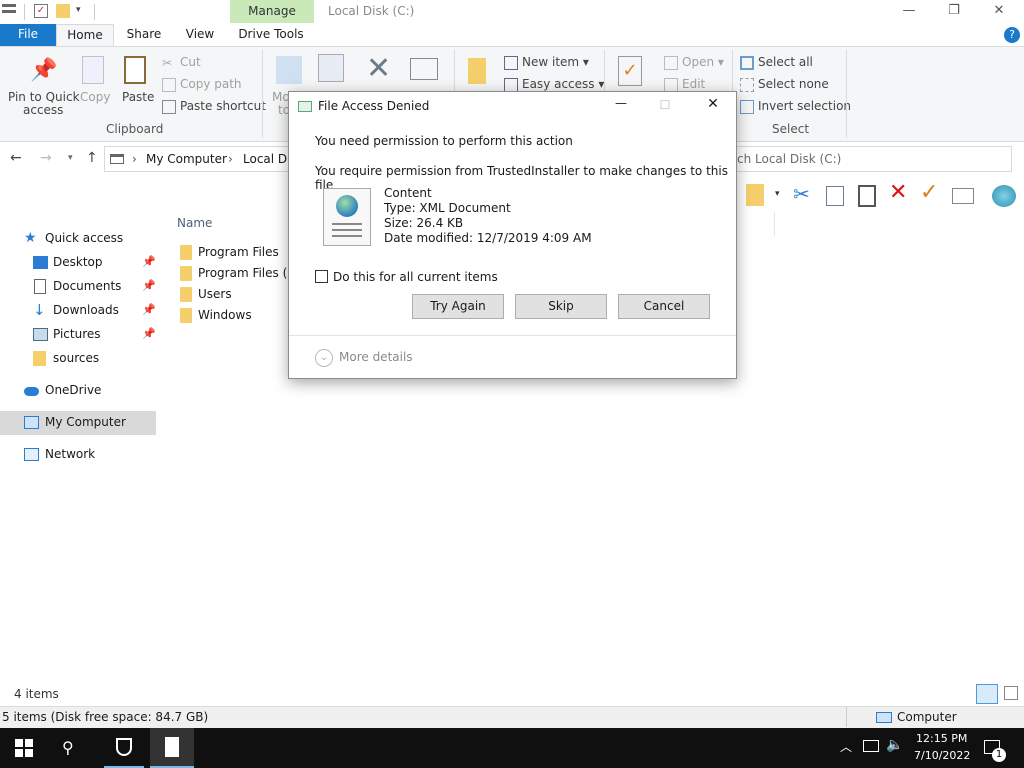 Image resolution: width=1024 pixels, height=768 pixels. Describe the element at coordinates (987, 694) in the screenshot. I see `details-view-icon` at that location.